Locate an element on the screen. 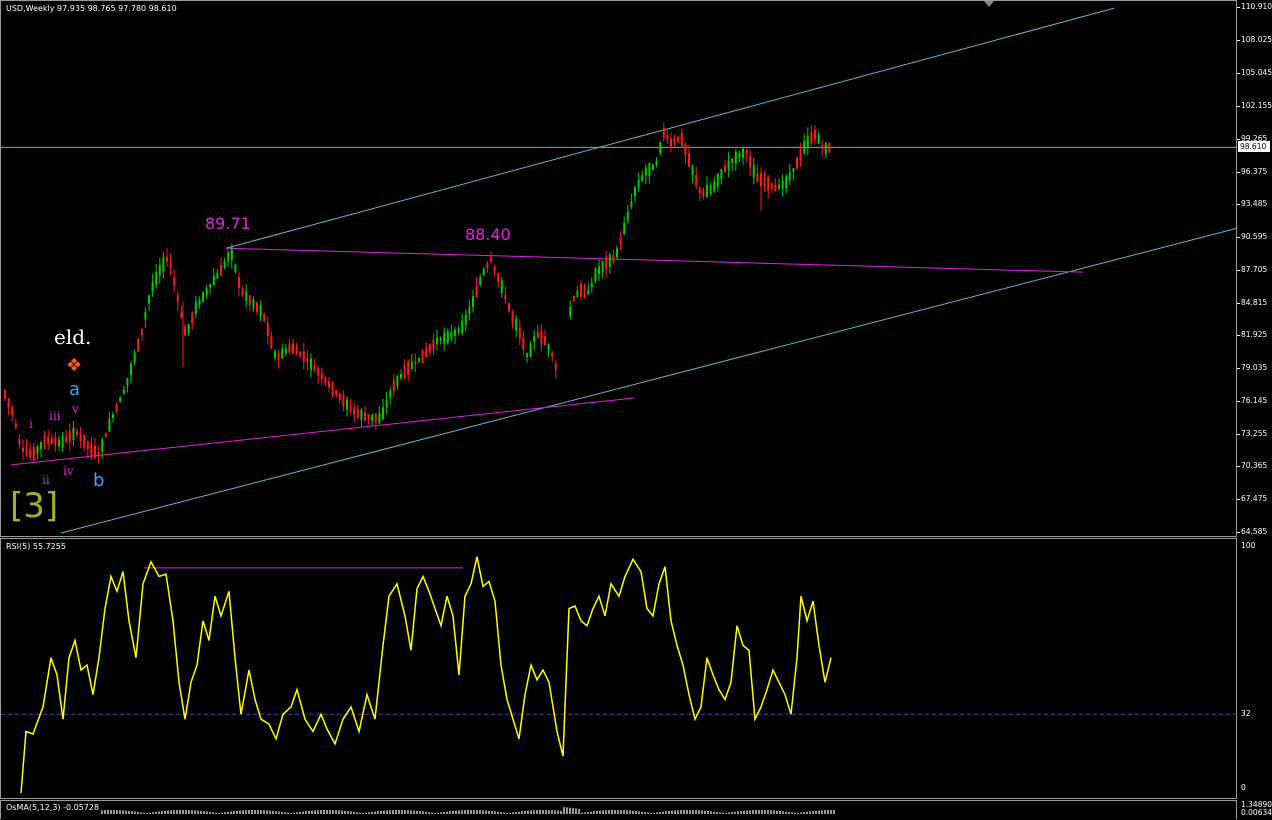  wave-i-label: i is located at coordinates (31, 424).